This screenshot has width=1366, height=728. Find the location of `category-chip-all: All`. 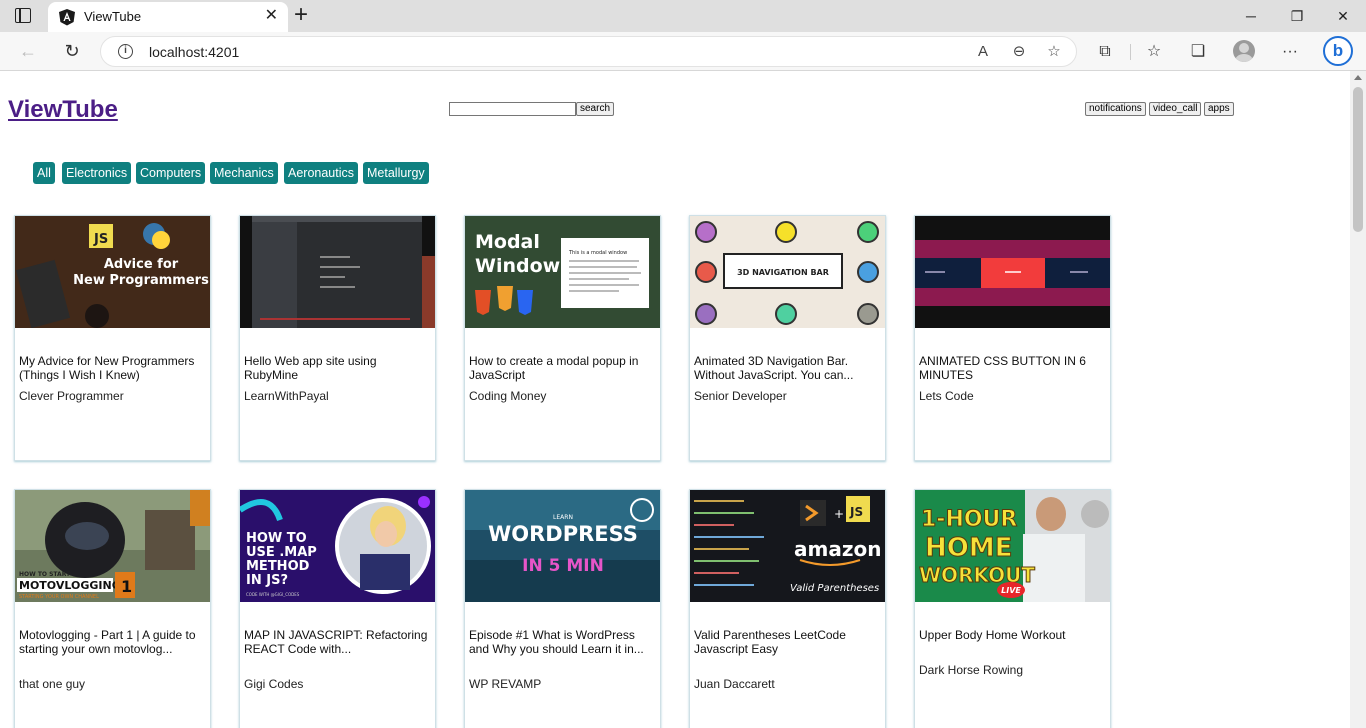

category-chip-all: All is located at coordinates (44, 173).